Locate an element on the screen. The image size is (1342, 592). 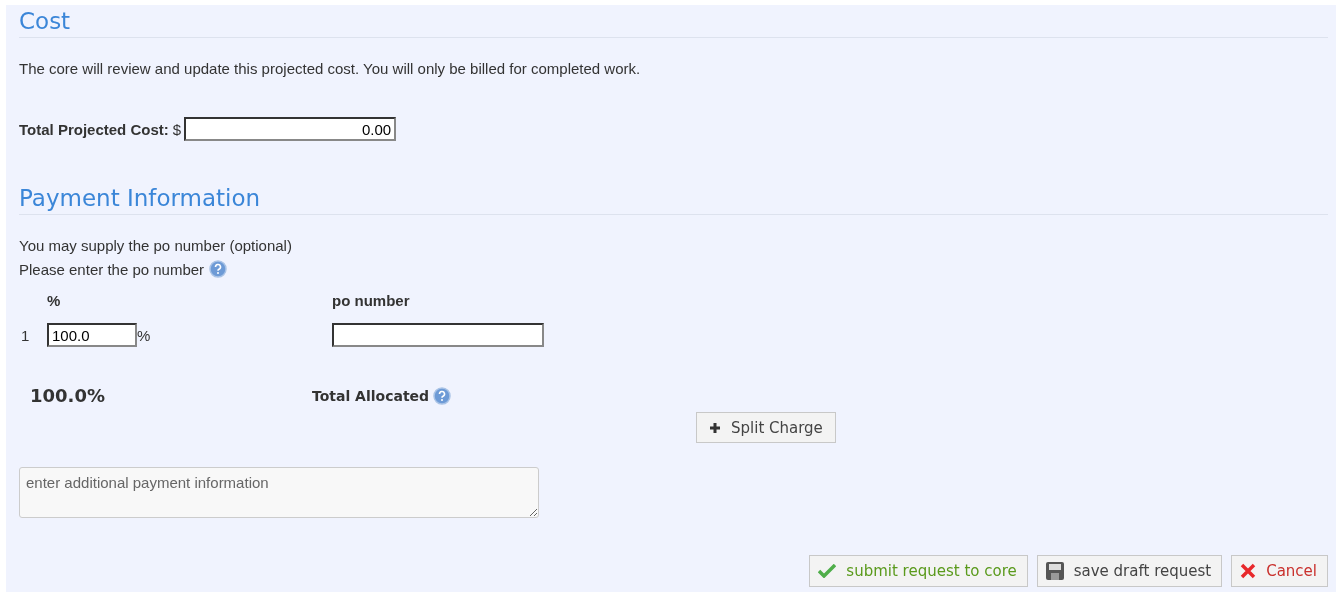
payment-notes-field: enter additional payment information is located at coordinates (279, 492).